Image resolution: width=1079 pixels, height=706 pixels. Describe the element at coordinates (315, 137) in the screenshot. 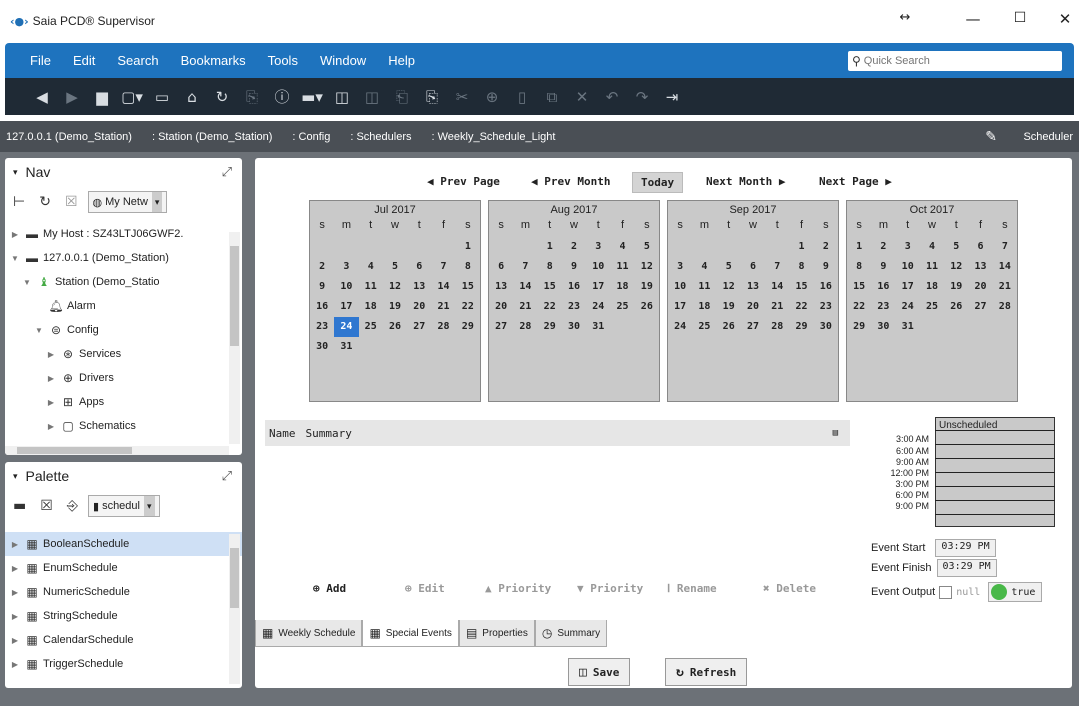

I see `breadcrumb-item: : Config` at that location.